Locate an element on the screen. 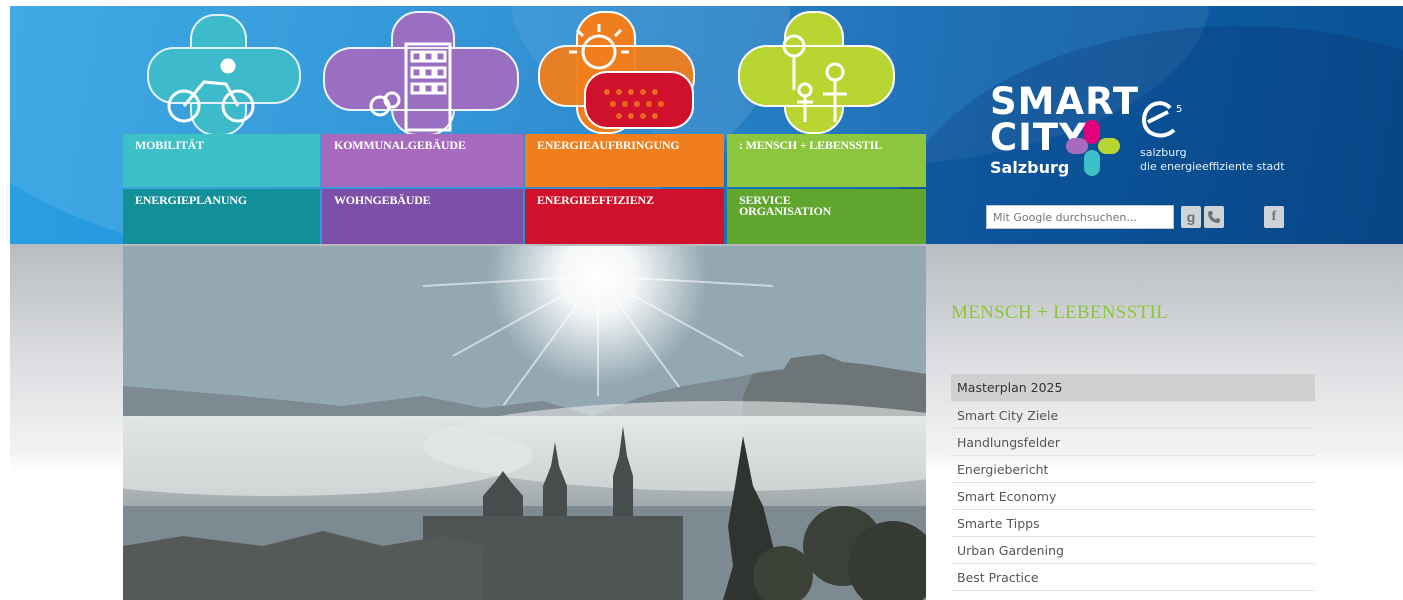 This screenshot has width=1403, height=600. facebook-icon: f is located at coordinates (1274, 217).